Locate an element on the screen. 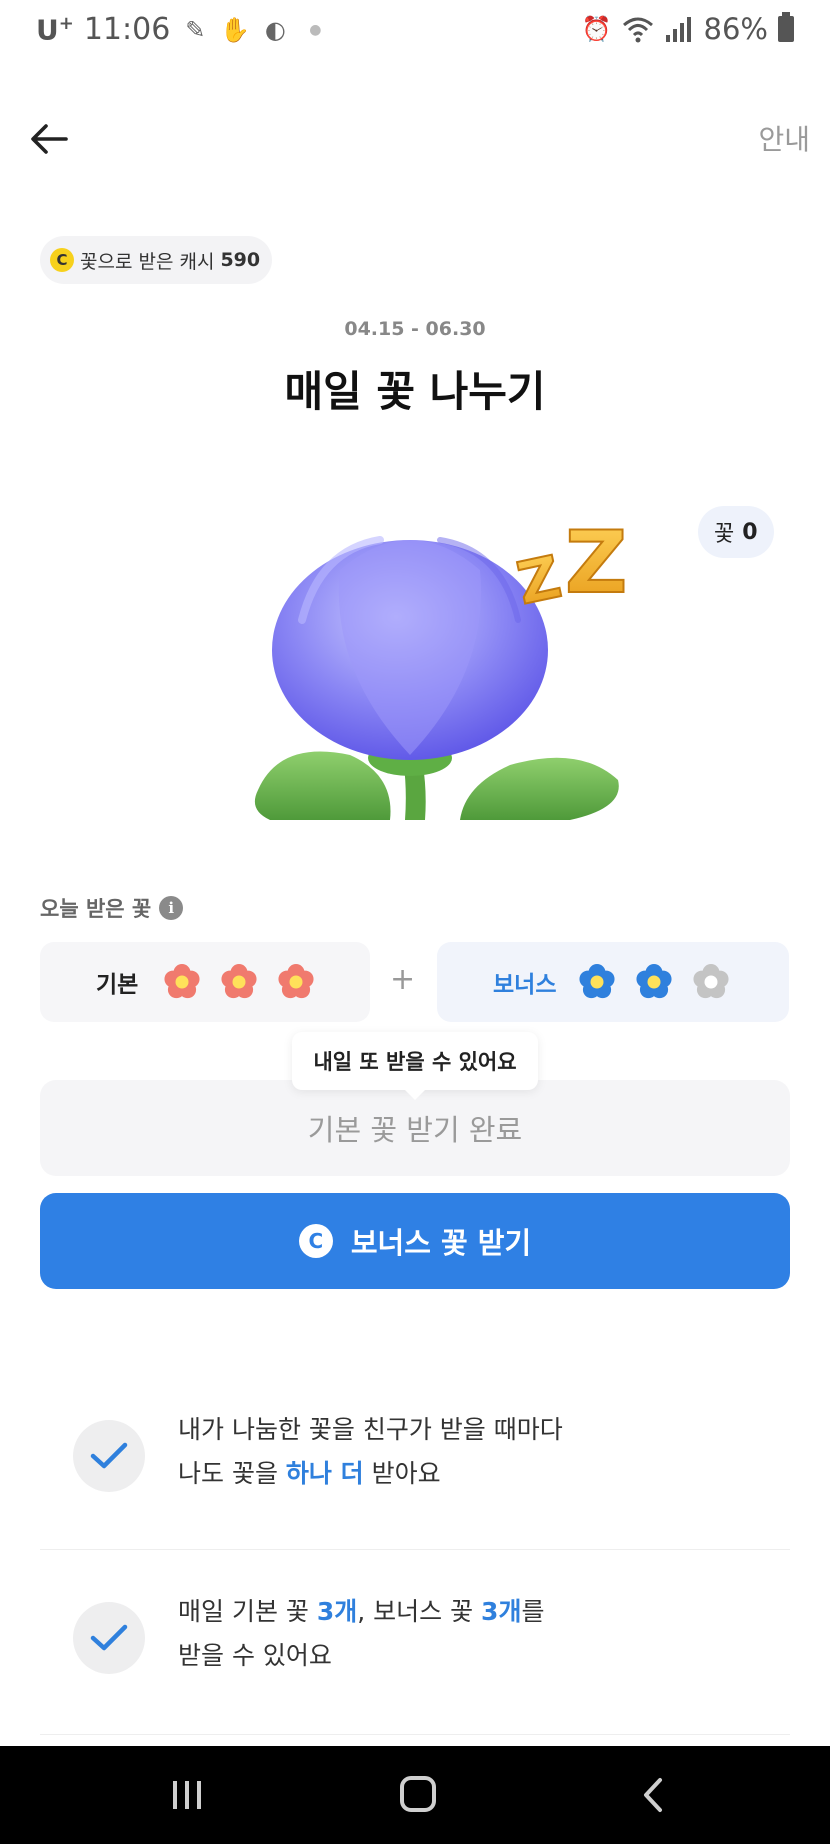 This screenshot has height=1844, width=830. sleeping-tulip-illustration: Z Z is located at coordinates (441, 666).